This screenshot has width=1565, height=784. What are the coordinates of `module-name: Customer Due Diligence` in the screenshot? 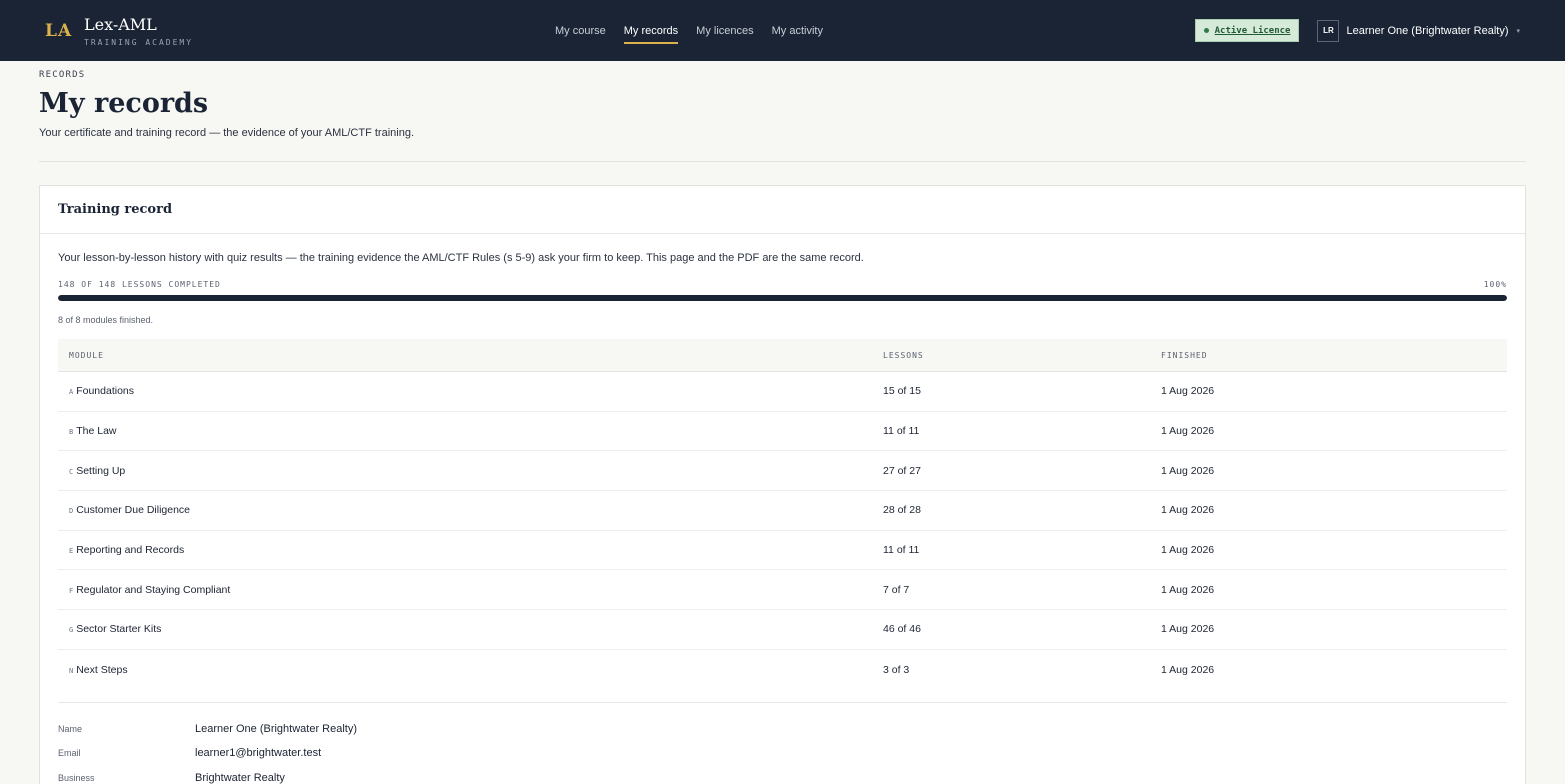 It's located at (133, 510).